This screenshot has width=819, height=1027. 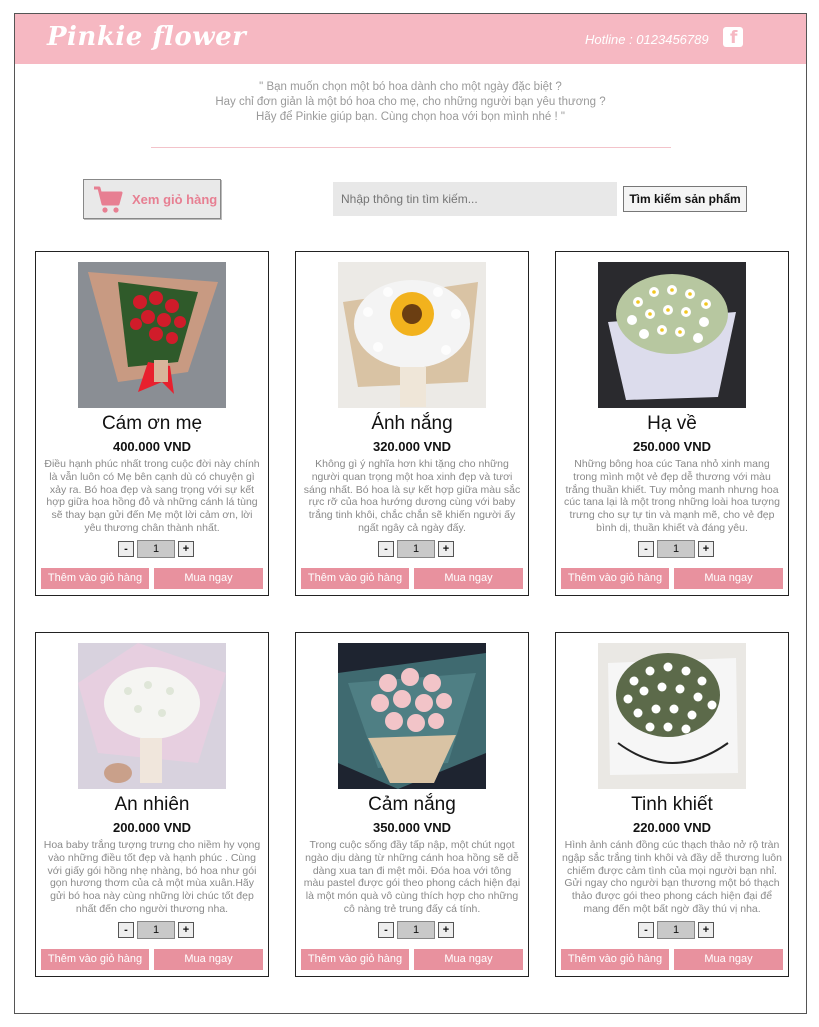 What do you see at coordinates (685, 199) in the screenshot?
I see `search-button: Tìm kiếm sản phẩm` at bounding box center [685, 199].